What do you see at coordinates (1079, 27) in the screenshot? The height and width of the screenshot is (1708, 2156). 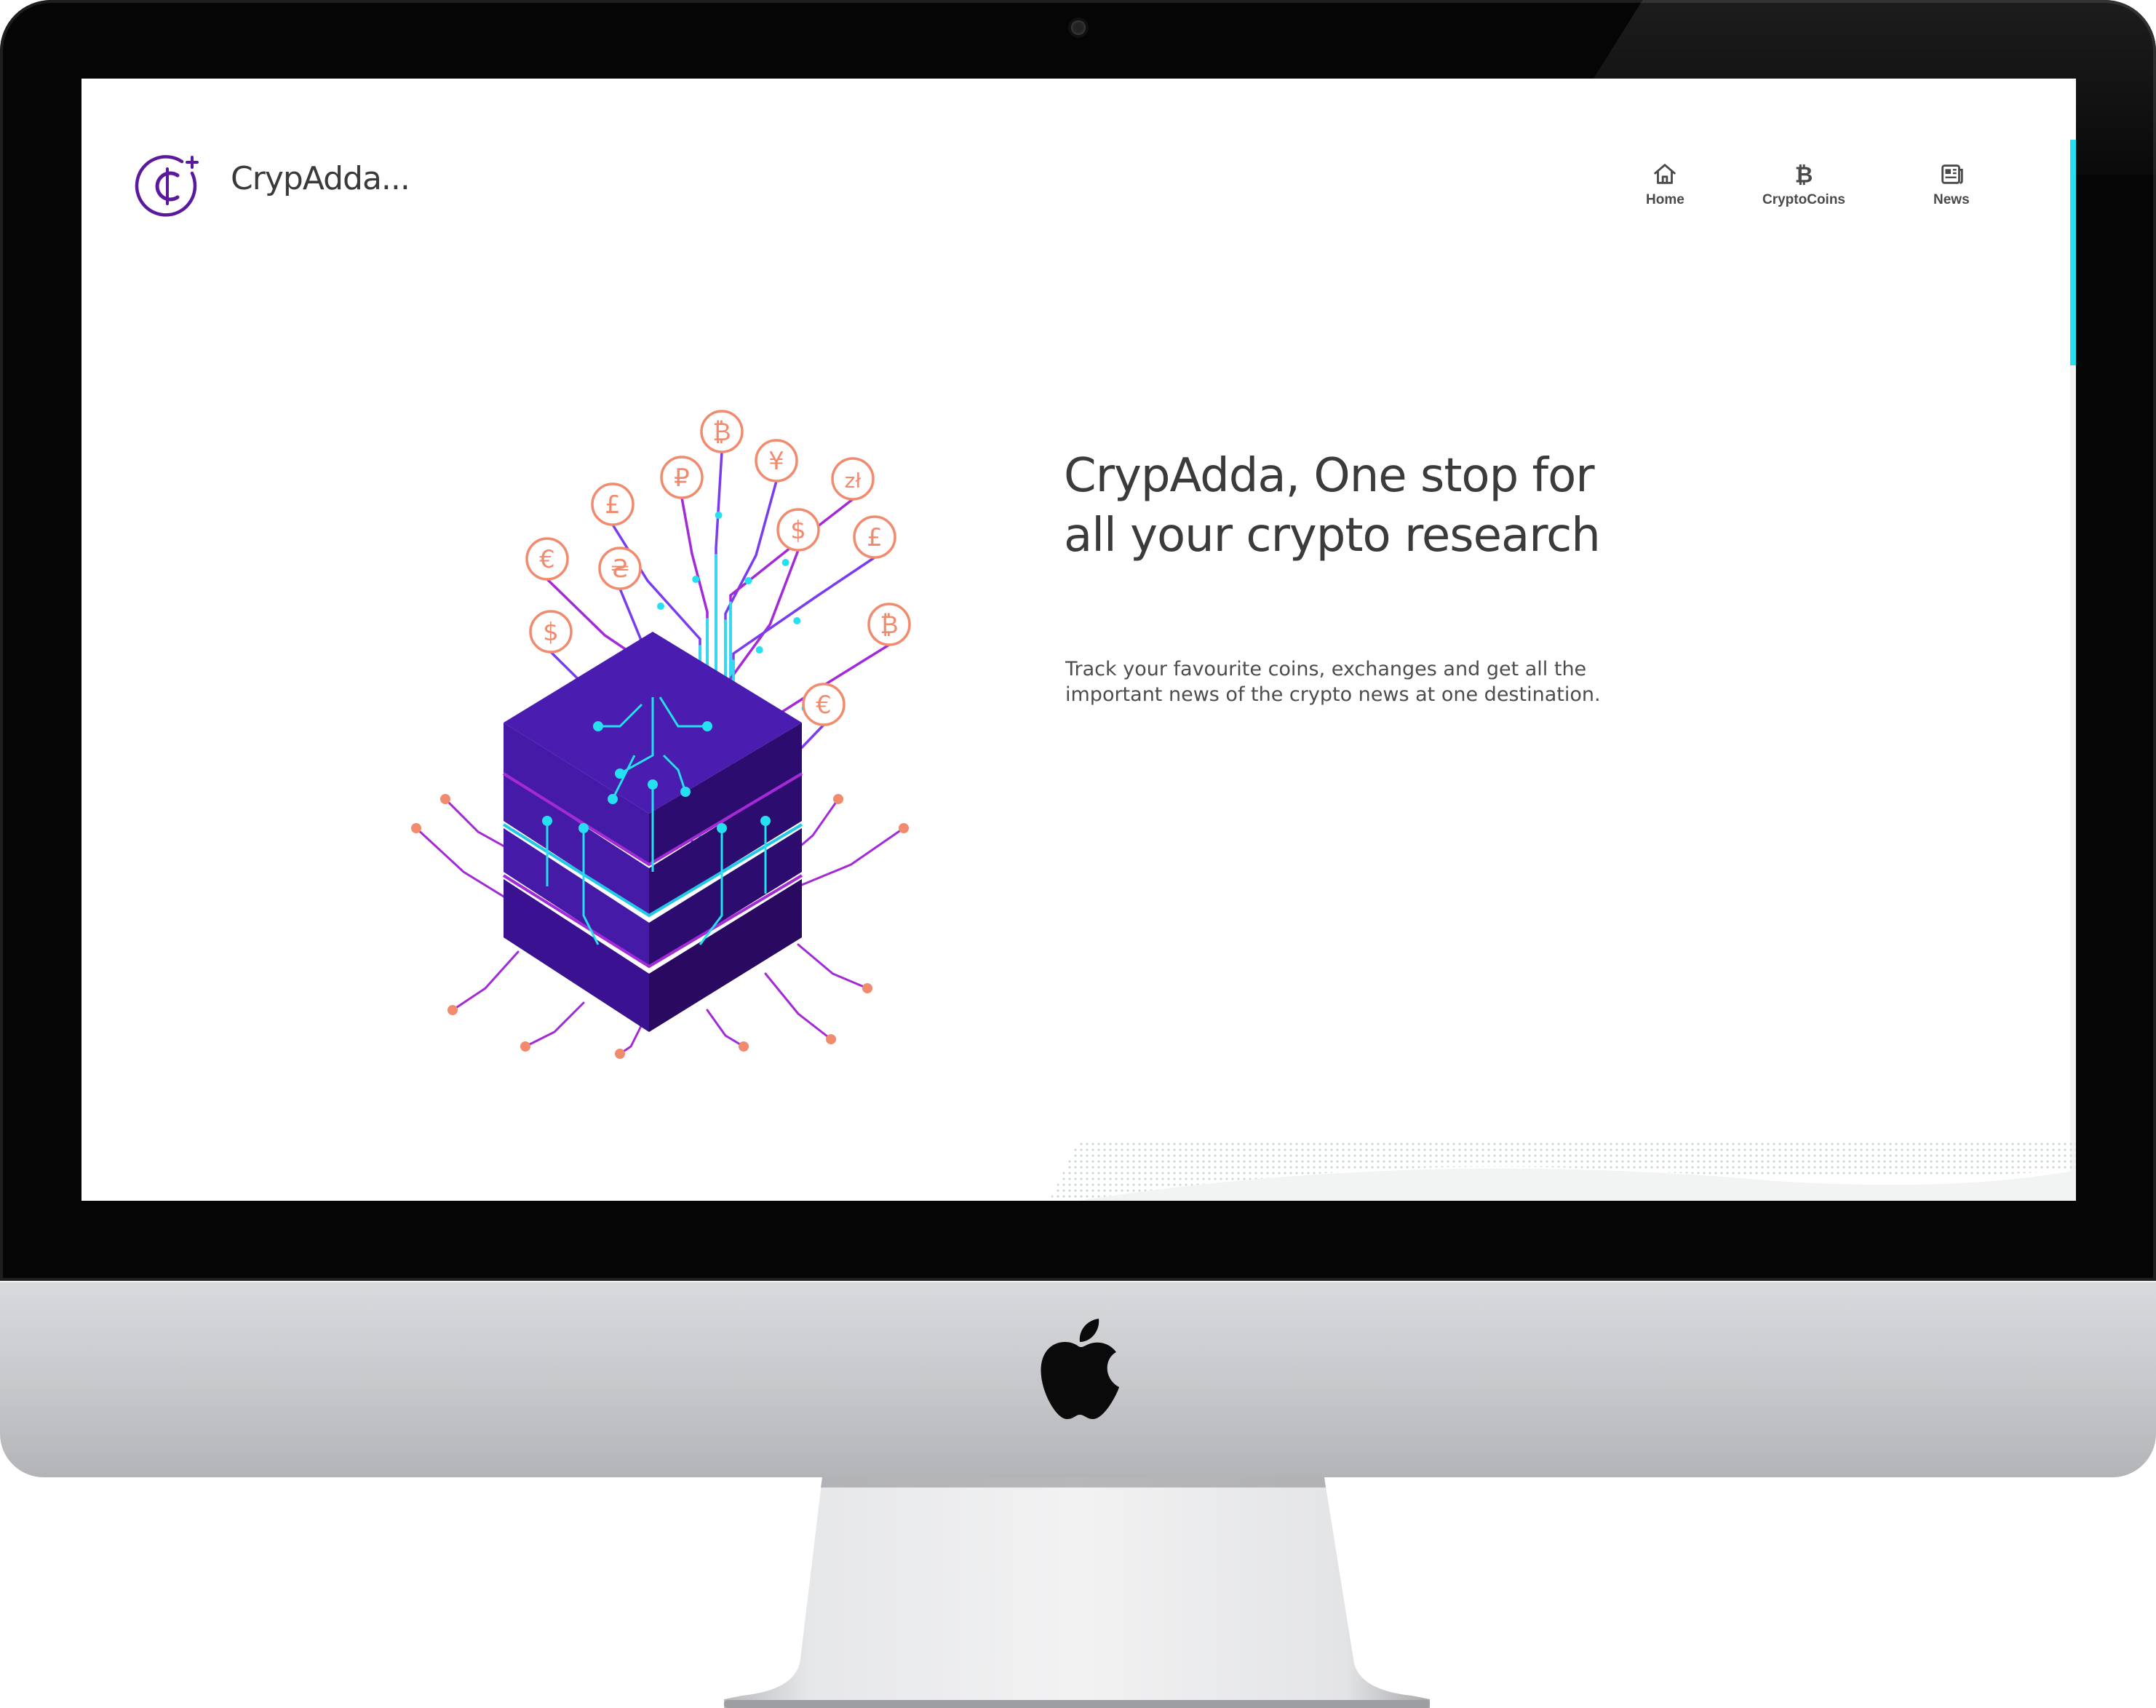 I see `camera-icon` at bounding box center [1079, 27].